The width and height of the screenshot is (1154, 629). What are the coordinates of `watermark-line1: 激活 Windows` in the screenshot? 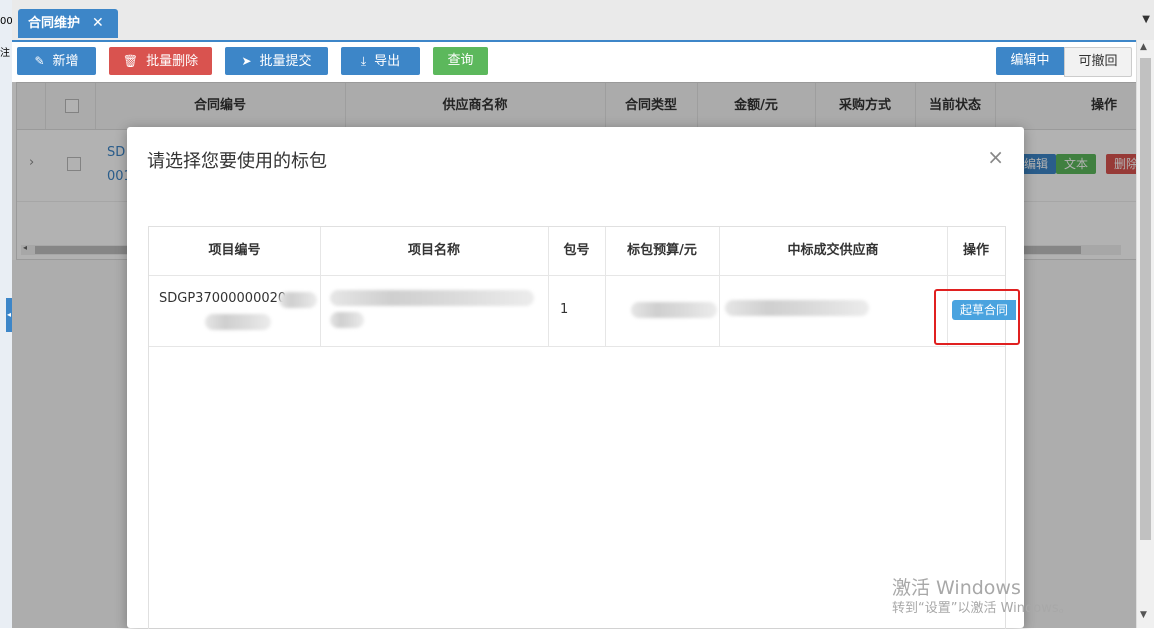 It's located at (956, 588).